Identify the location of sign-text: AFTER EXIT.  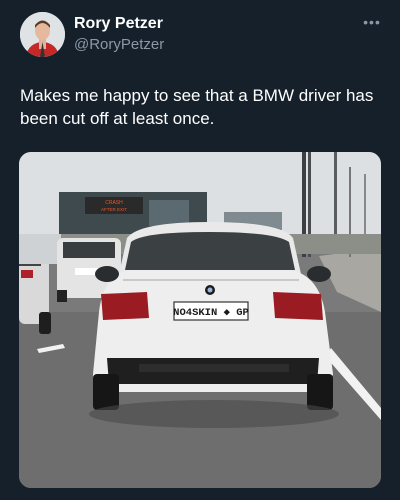
(114, 209).